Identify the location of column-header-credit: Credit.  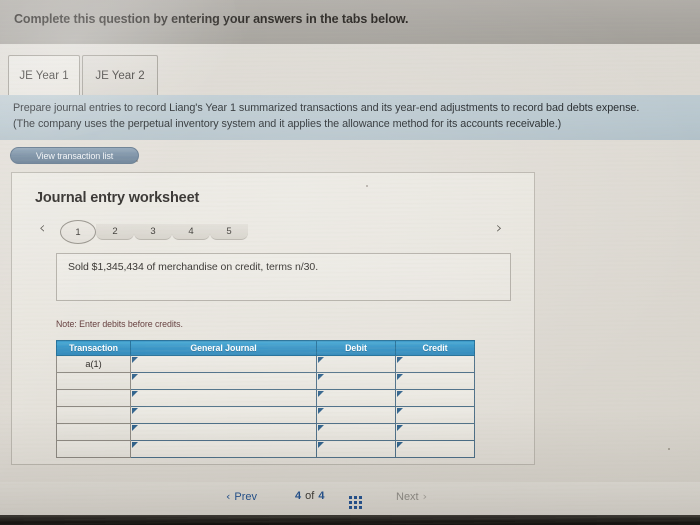
(435, 348).